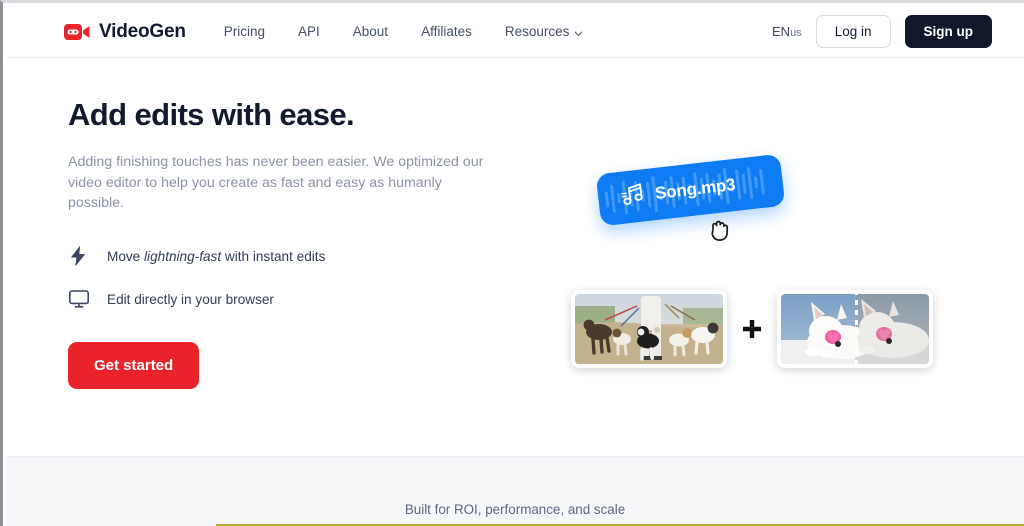 This screenshot has width=1024, height=526. Describe the element at coordinates (632, 197) in the screenshot. I see `music-note-icon` at that location.